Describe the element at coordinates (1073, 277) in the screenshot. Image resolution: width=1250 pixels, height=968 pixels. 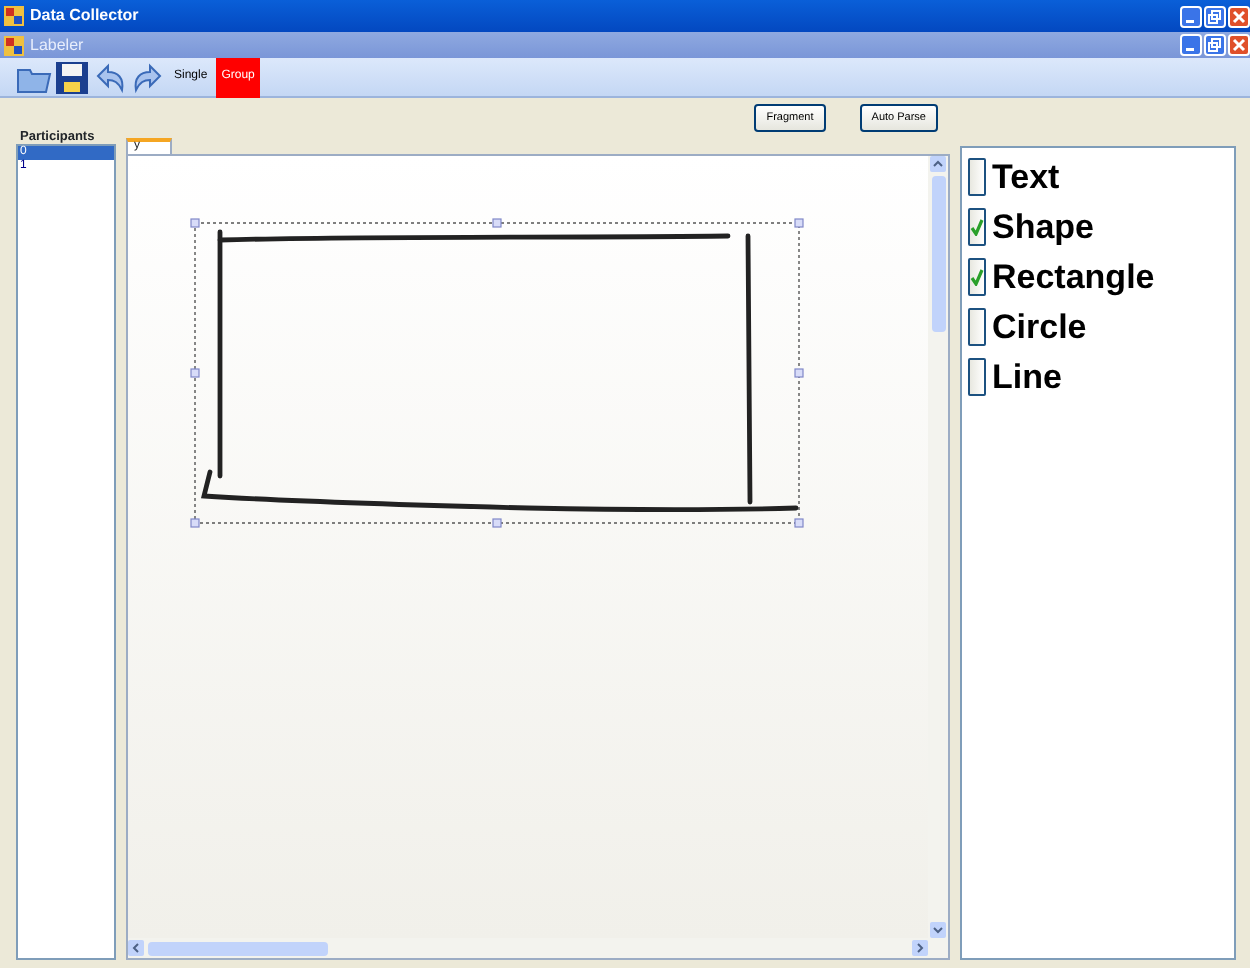
I see `label-text: Rectangle` at that location.